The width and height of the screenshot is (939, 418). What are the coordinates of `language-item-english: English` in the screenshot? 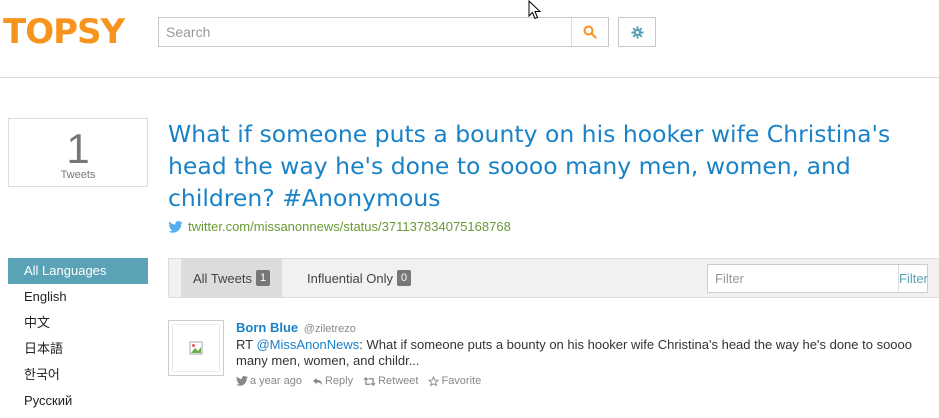 It's located at (78, 297).